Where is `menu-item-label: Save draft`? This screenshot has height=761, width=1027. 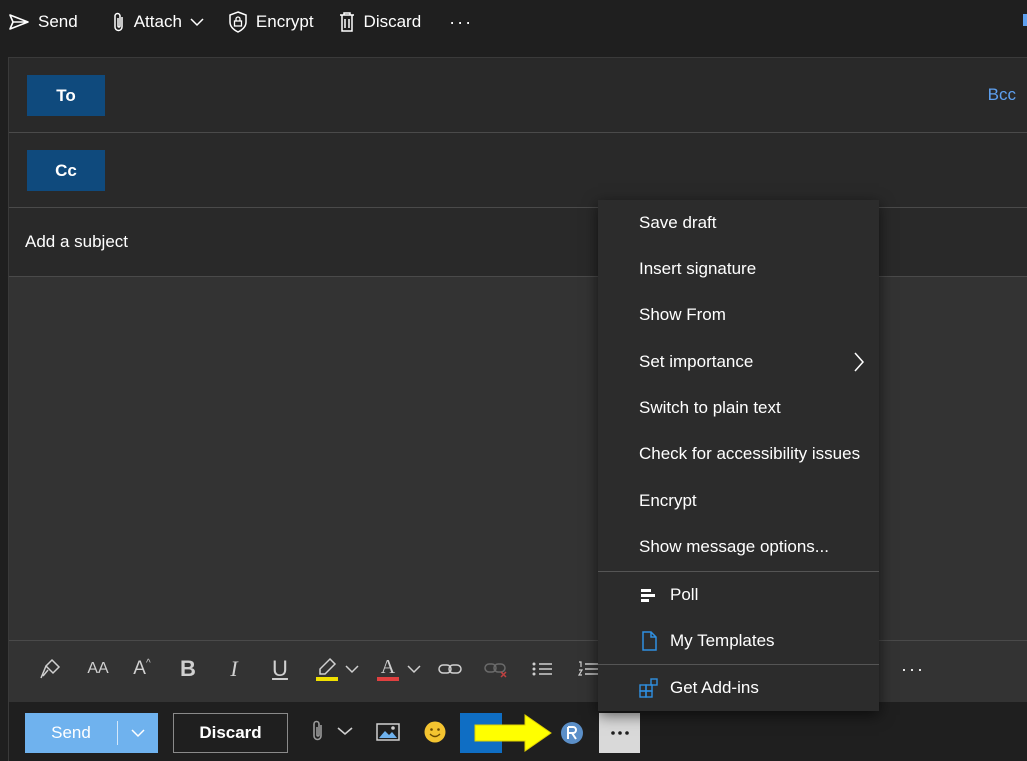 menu-item-label: Save draft is located at coordinates (678, 222).